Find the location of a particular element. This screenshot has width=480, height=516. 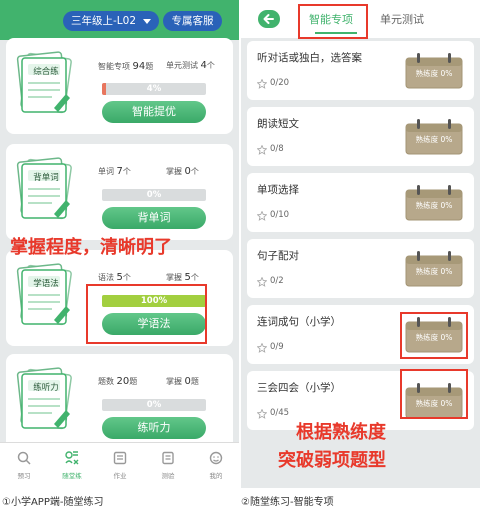

topic-count: 0/45 is located at coordinates (280, 413).